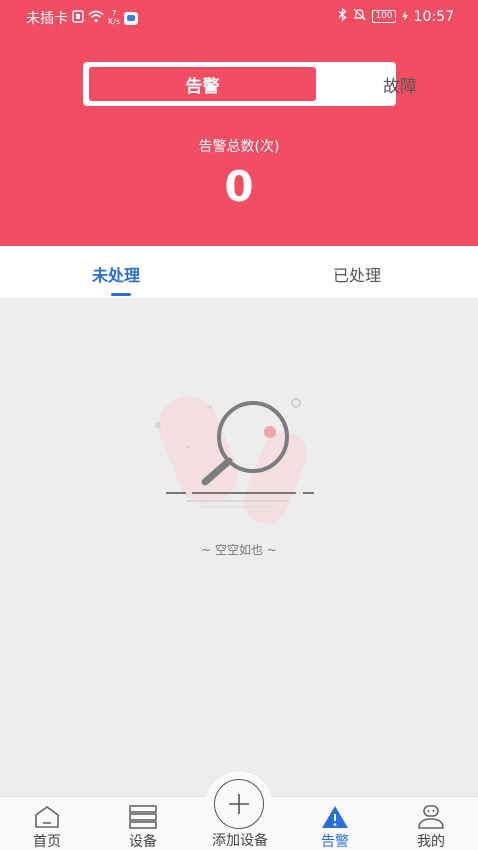 This screenshot has width=478, height=850. I want to click on nav-item-alarms: 告警, so click(335, 823).